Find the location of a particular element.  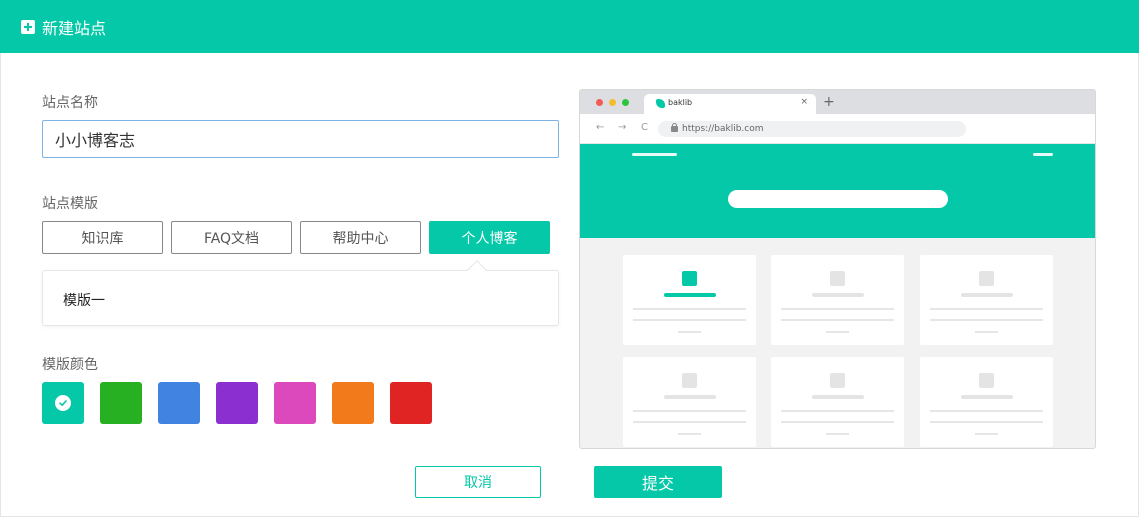

template-tab-faq: FAQ文档 is located at coordinates (231, 237).